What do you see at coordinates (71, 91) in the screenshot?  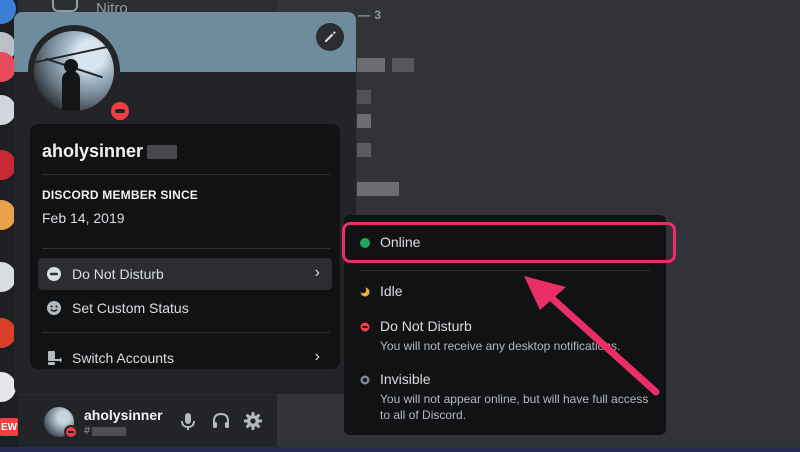 I see `avatar-detail` at bounding box center [71, 91].